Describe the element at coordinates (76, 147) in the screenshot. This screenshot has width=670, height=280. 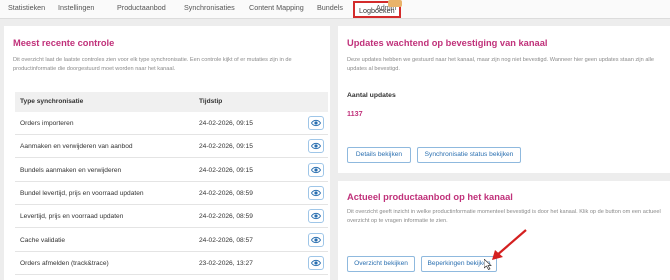
I see `sync-type: Aanmaken en verwijderen van aanbod` at that location.